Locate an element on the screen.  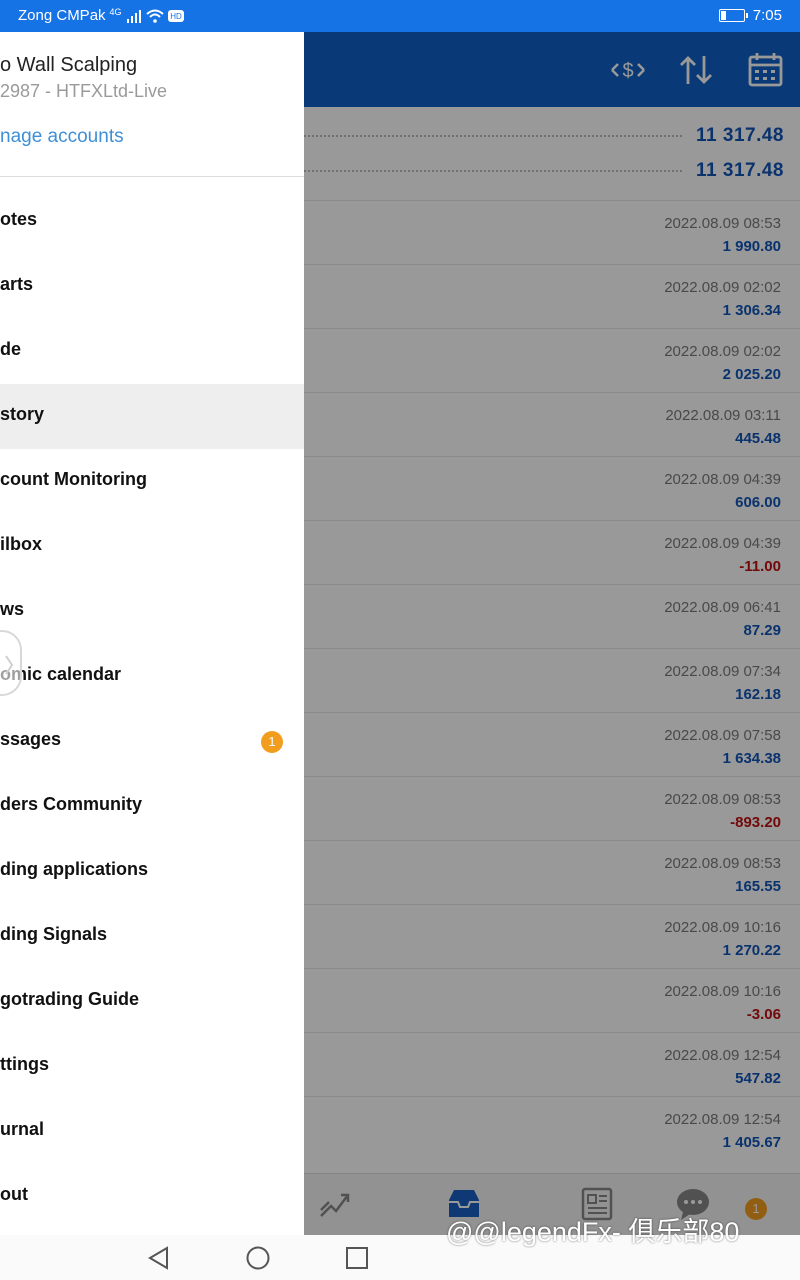
drawer-item: de is located at coordinates (152, 351).